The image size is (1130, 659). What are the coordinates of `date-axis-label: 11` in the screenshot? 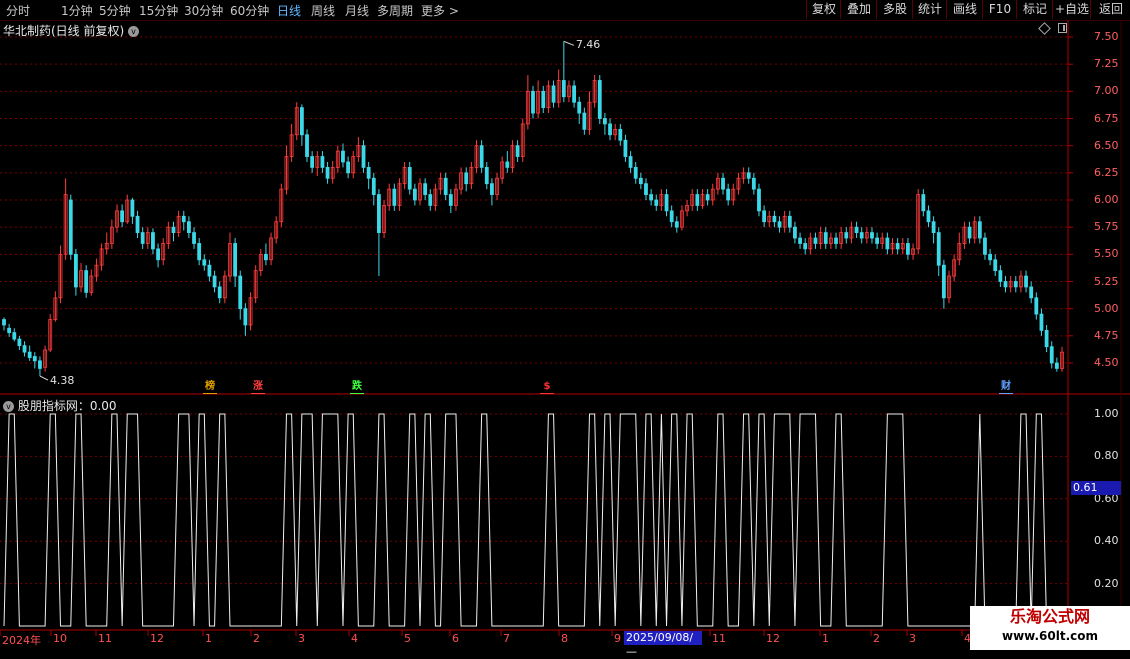 It's located at (105, 638).